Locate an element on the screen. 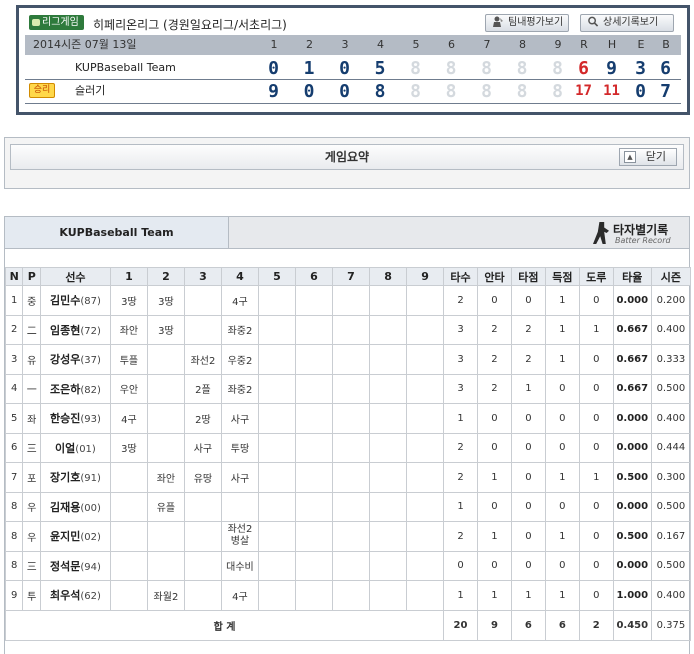 Image resolution: width=694 pixels, height=654 pixels. summary-title: 게임요약 is located at coordinates (347, 157).